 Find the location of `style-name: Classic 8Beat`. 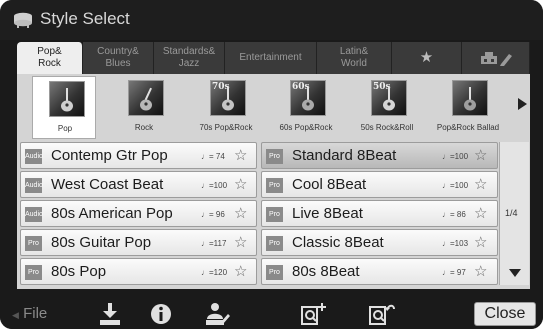

style-name: Classic 8Beat is located at coordinates (338, 242).